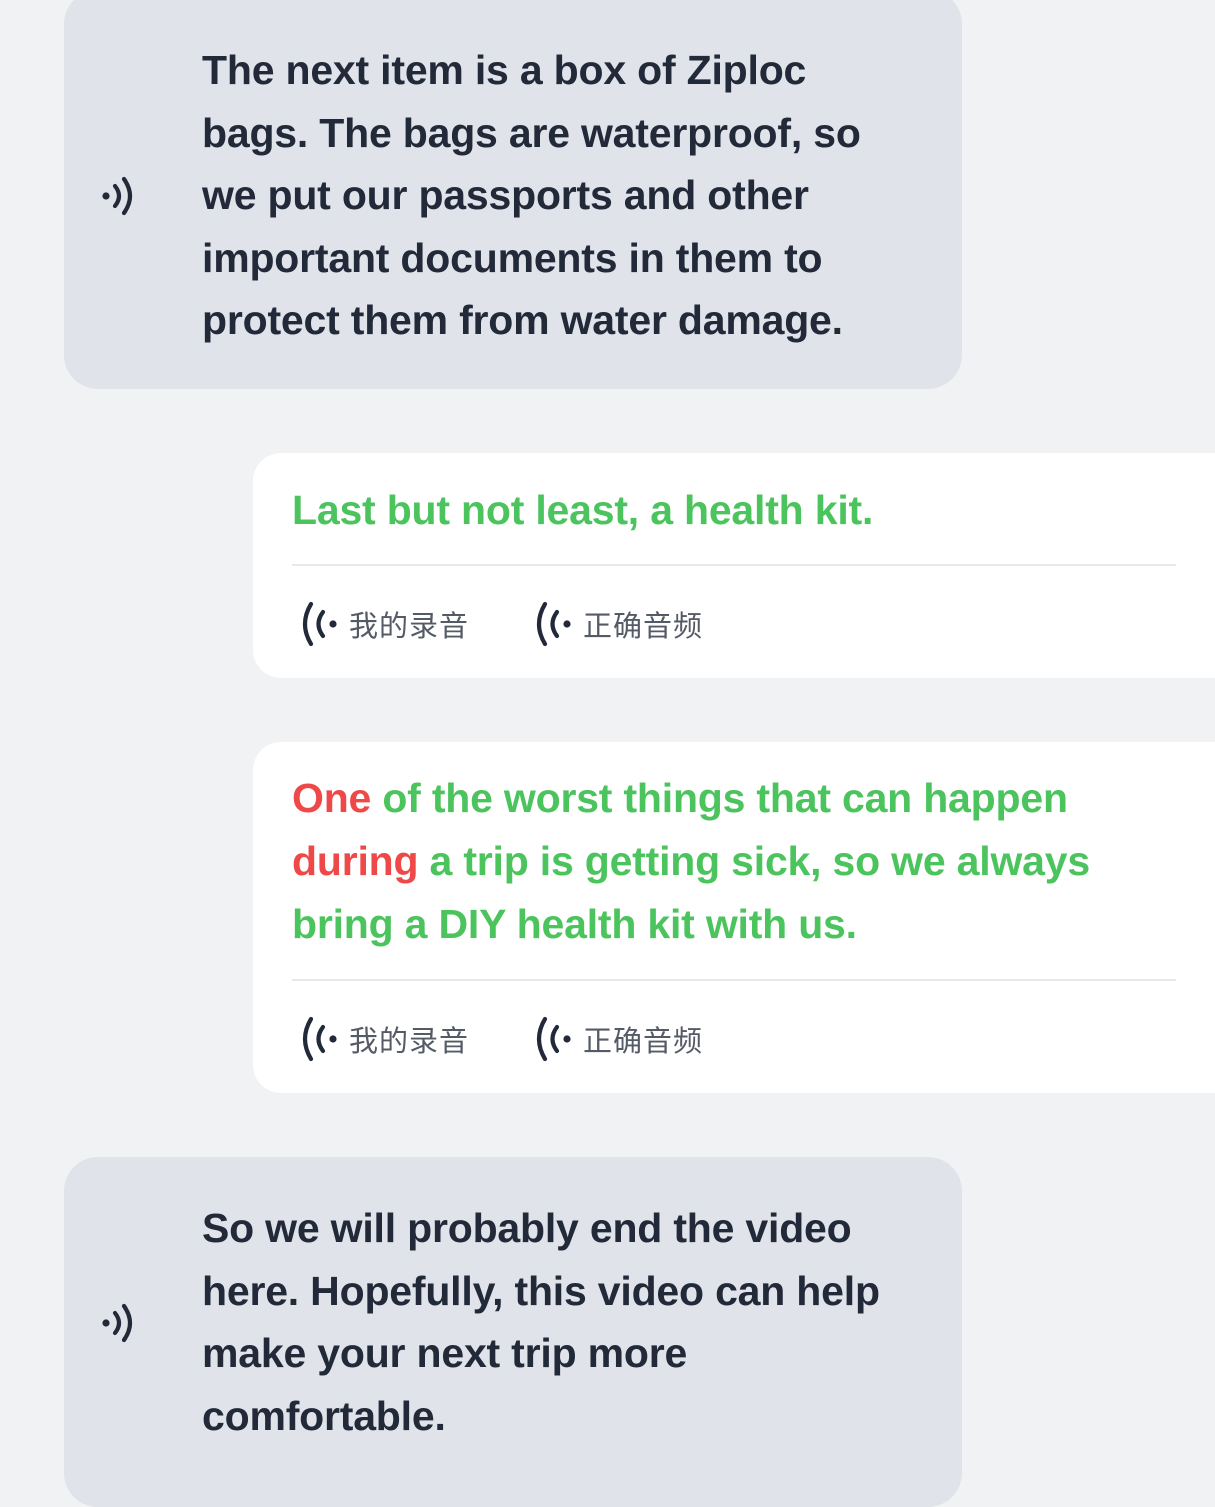  What do you see at coordinates (332, 798) in the screenshot?
I see `sentence-segment-incorrect: One` at bounding box center [332, 798].